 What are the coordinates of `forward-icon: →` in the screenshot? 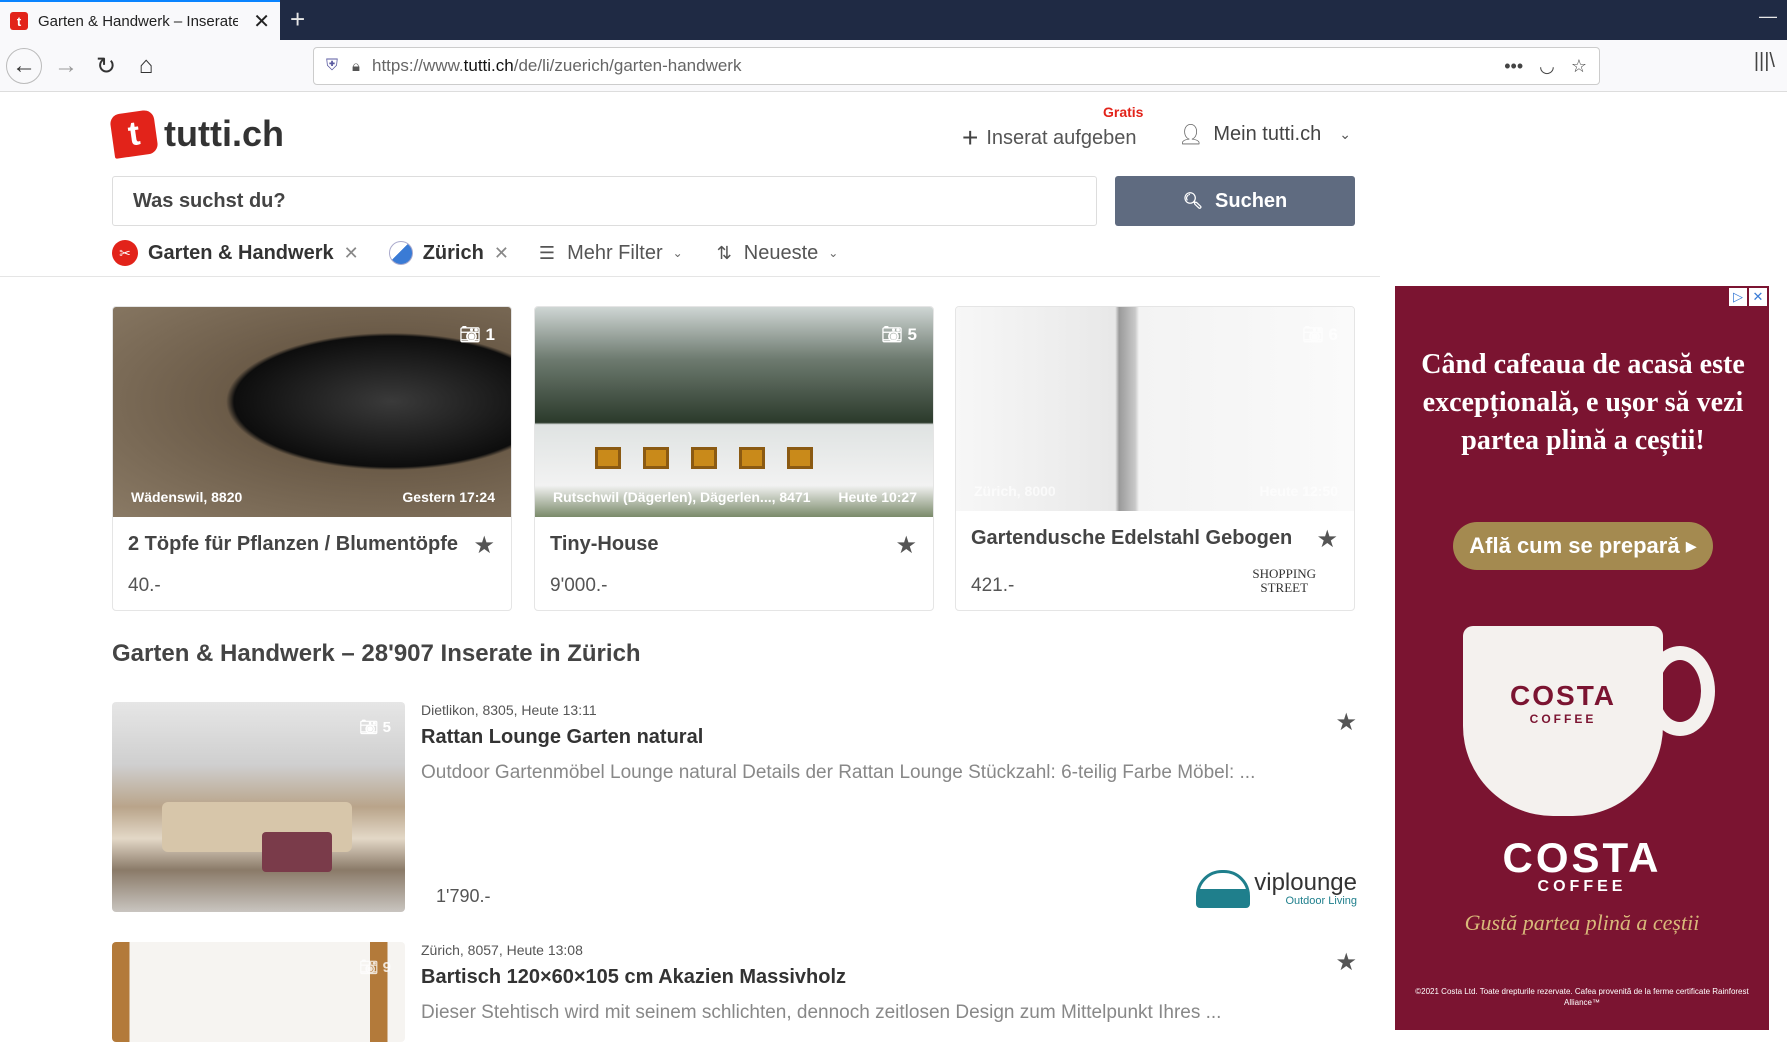 It's located at (66, 66).